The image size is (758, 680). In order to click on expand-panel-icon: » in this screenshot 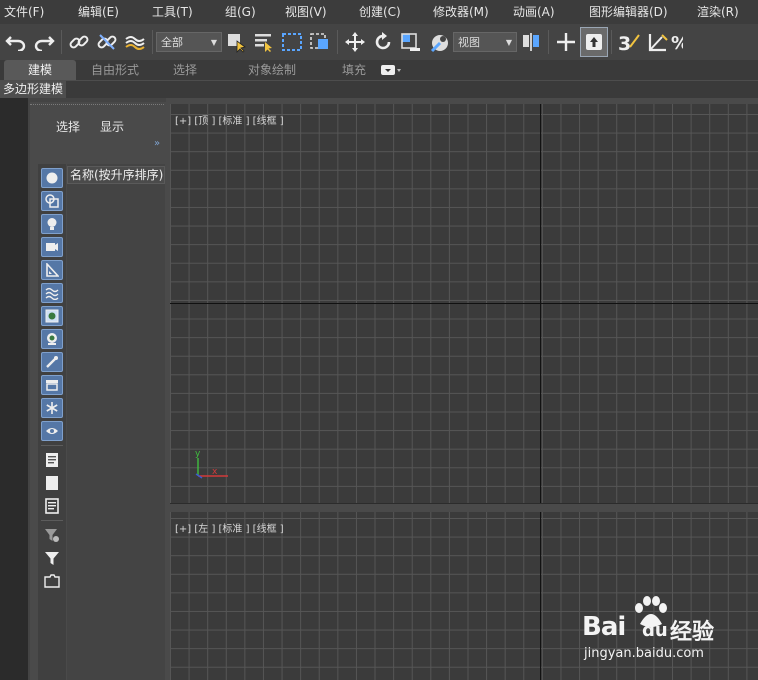, I will do `click(157, 143)`.